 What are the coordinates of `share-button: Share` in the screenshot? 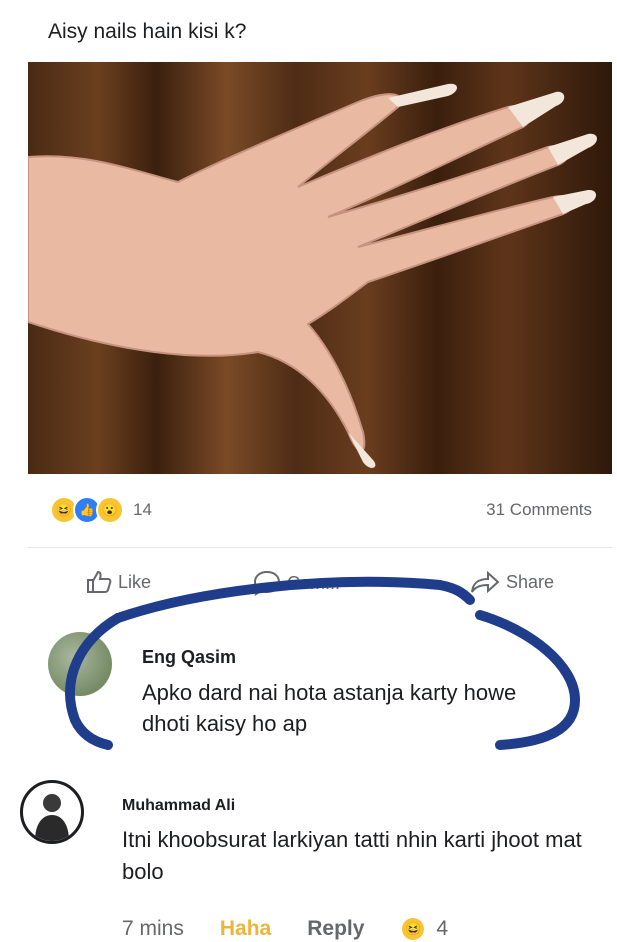 It's located at (512, 582).